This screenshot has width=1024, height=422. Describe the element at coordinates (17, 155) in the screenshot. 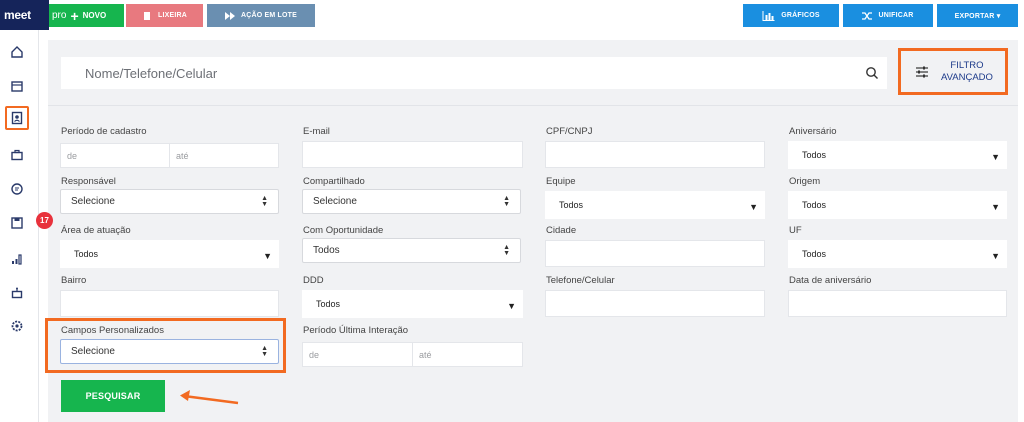

I see `briefcase-icon` at that location.